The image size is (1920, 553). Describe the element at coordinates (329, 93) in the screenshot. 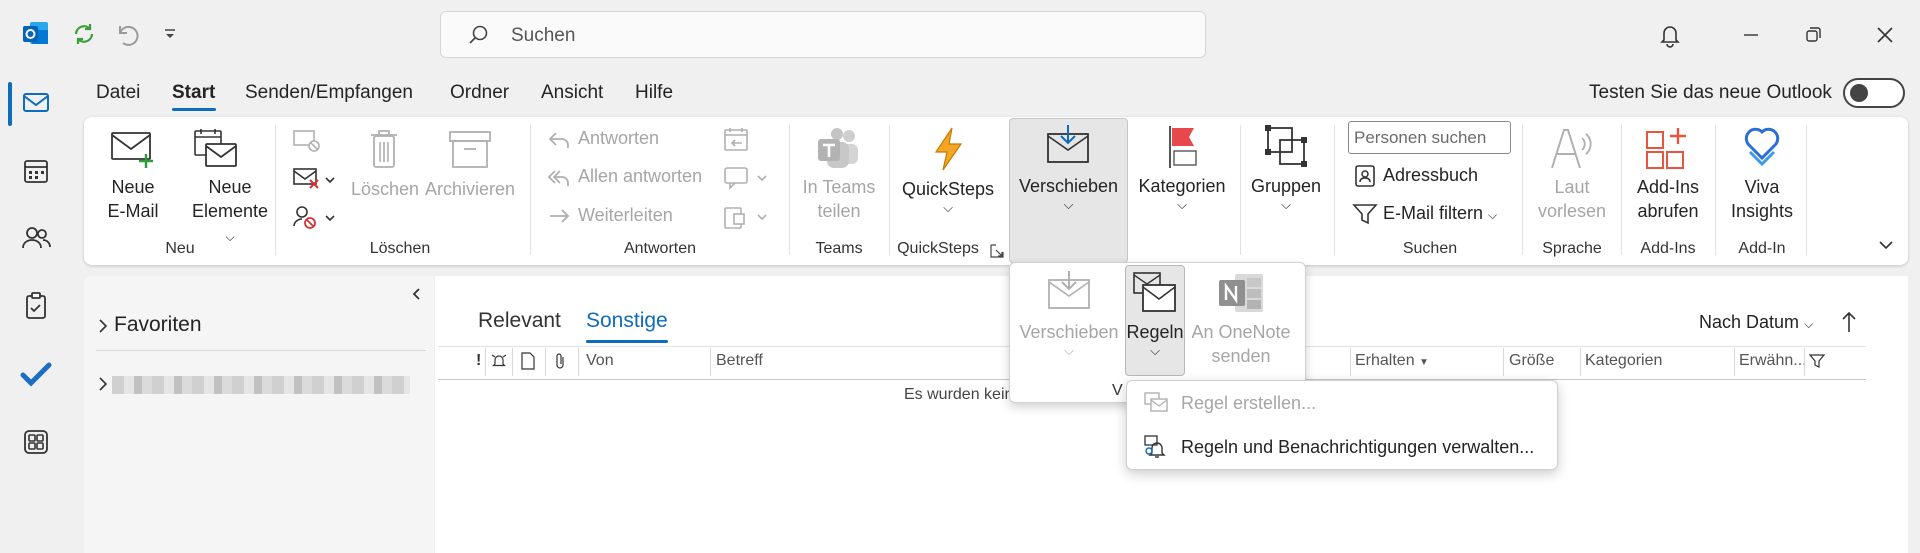

I see `menu-tab-senden-empfangen: Senden/Empfangen` at that location.